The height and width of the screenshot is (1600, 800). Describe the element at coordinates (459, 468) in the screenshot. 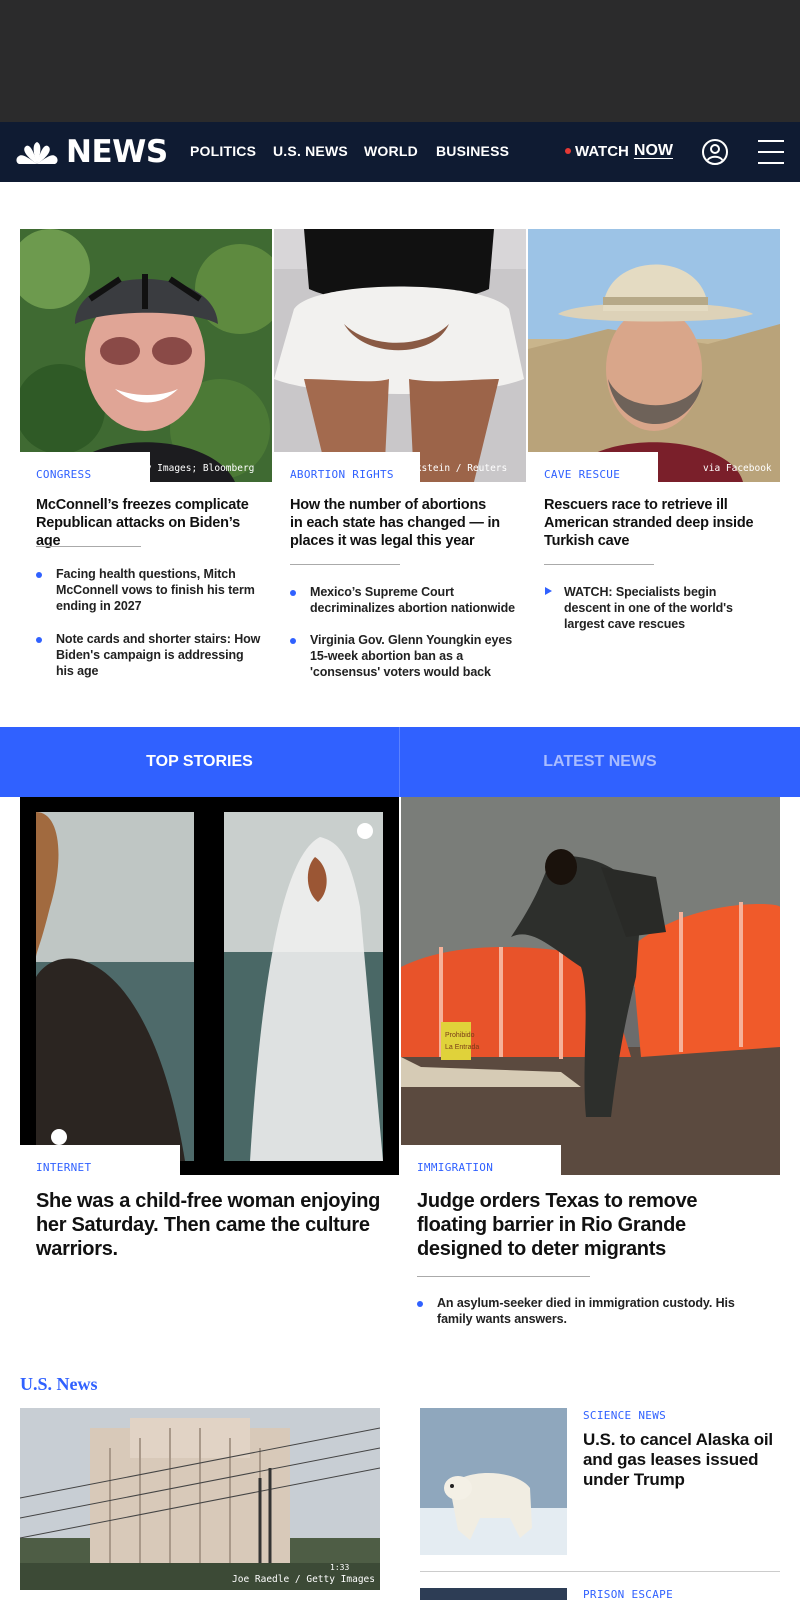

I see `photo-credit: ckstein / Reuters` at that location.